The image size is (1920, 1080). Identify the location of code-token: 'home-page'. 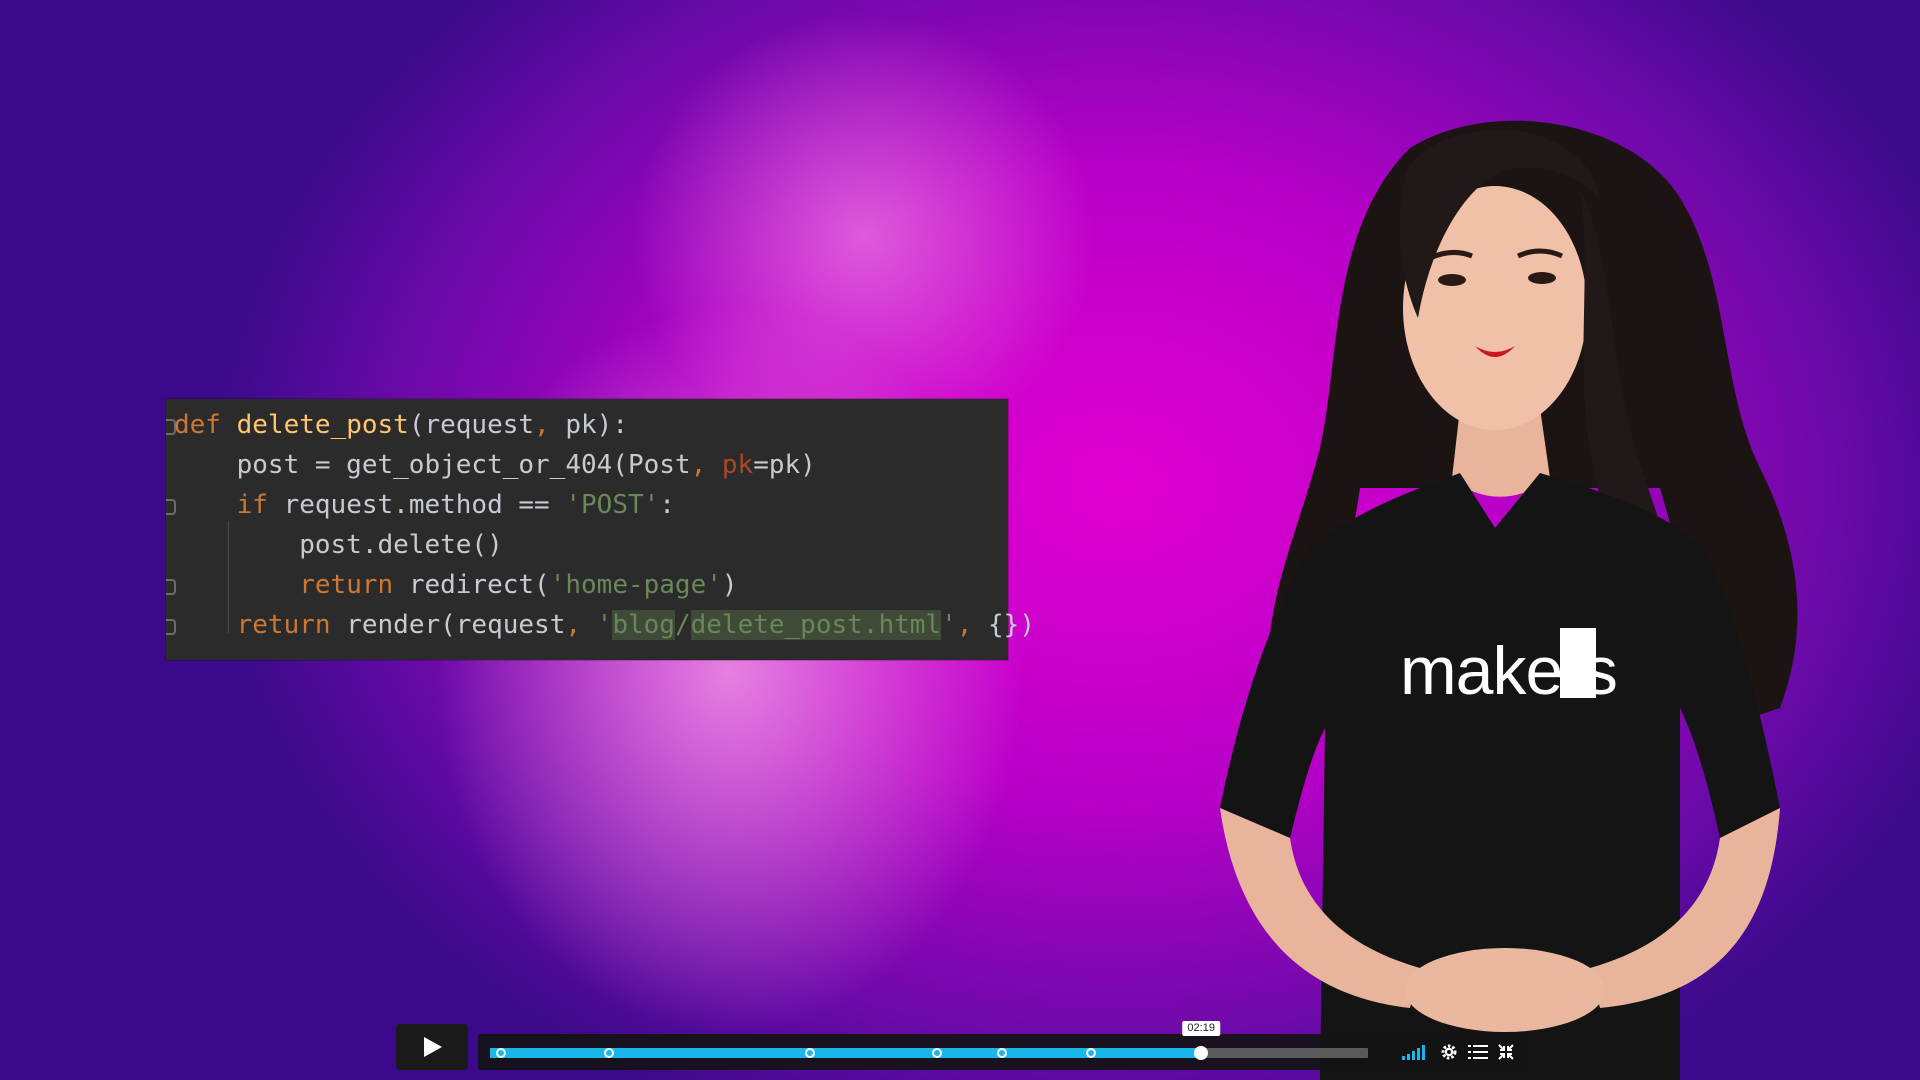
(635, 585).